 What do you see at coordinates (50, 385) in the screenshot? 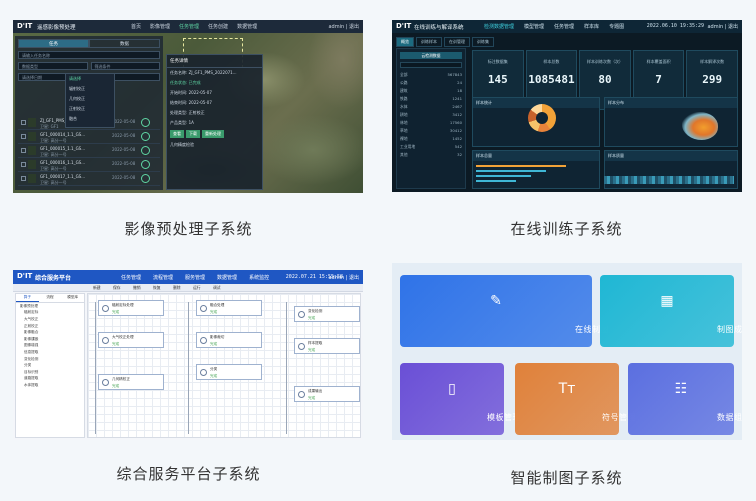
I see `tree-node: 水体提取` at bounding box center [50, 385].